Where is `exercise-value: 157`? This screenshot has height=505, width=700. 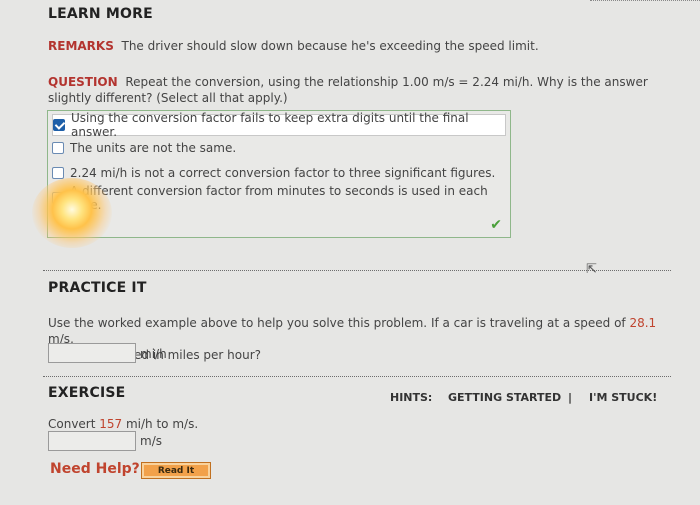
exercise-value: 157 is located at coordinates (111, 424).